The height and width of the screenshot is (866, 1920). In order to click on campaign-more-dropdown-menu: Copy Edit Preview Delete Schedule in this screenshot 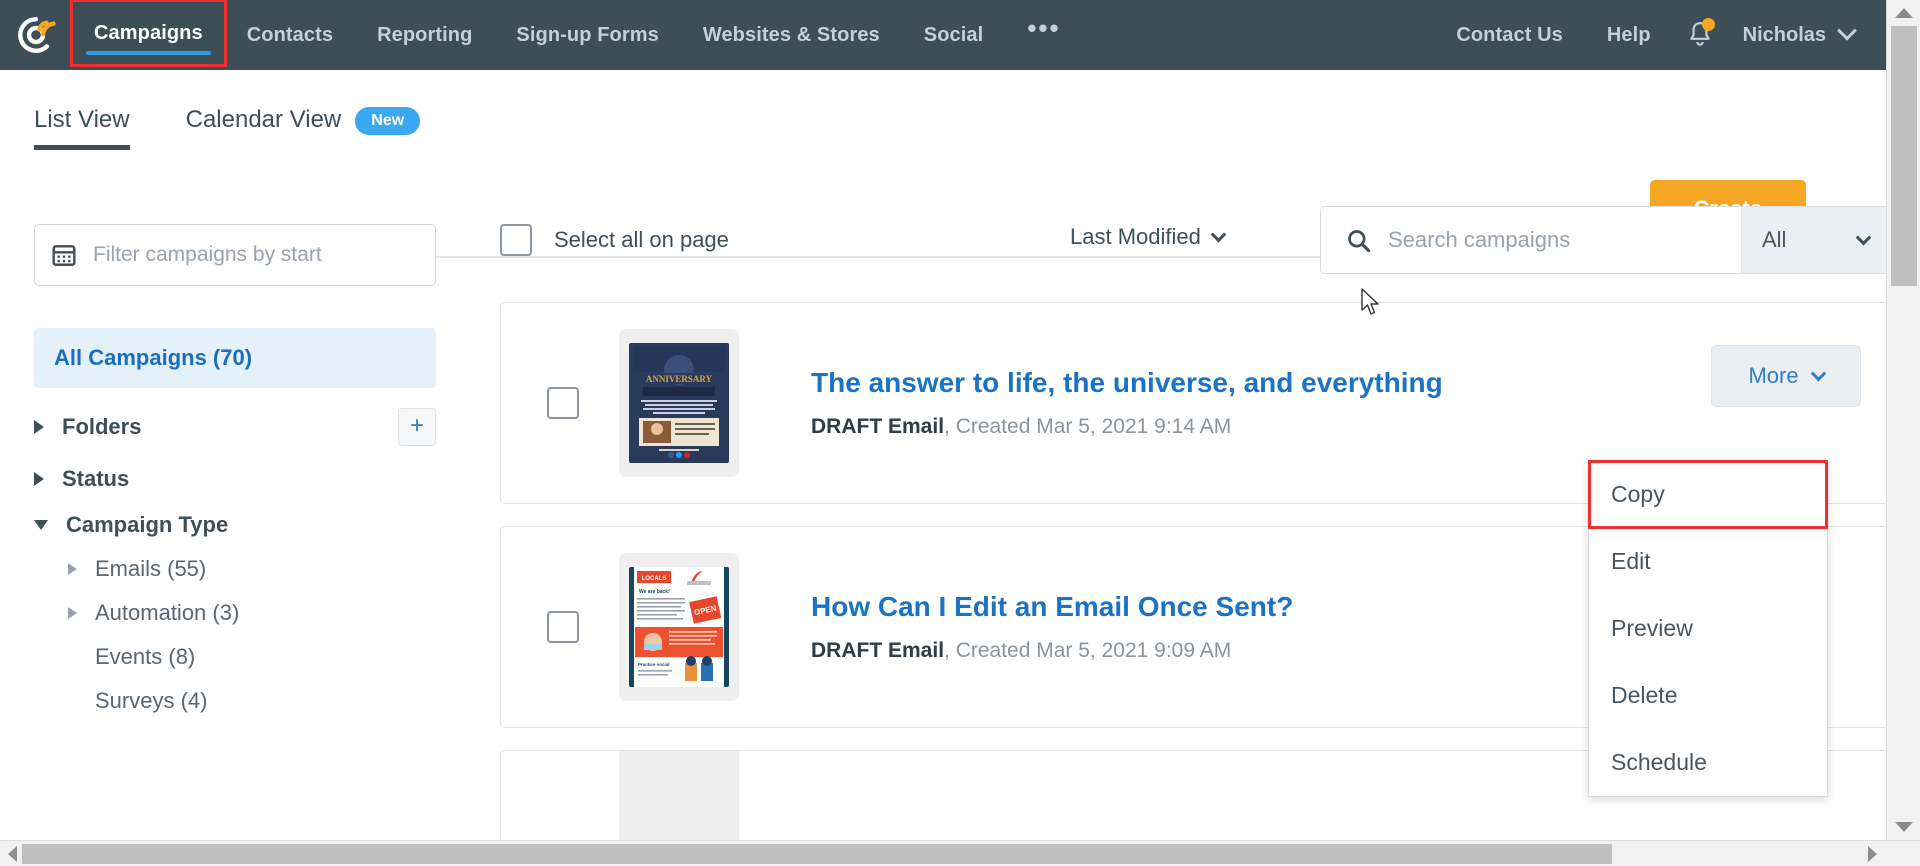, I will do `click(1708, 628)`.